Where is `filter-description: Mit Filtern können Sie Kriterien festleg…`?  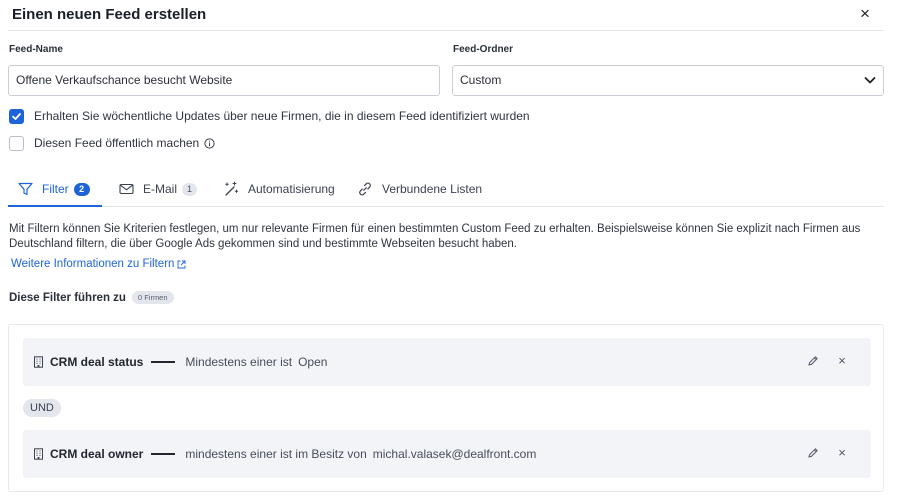 filter-description: Mit Filtern können Sie Kriterien festleg… is located at coordinates (435, 236).